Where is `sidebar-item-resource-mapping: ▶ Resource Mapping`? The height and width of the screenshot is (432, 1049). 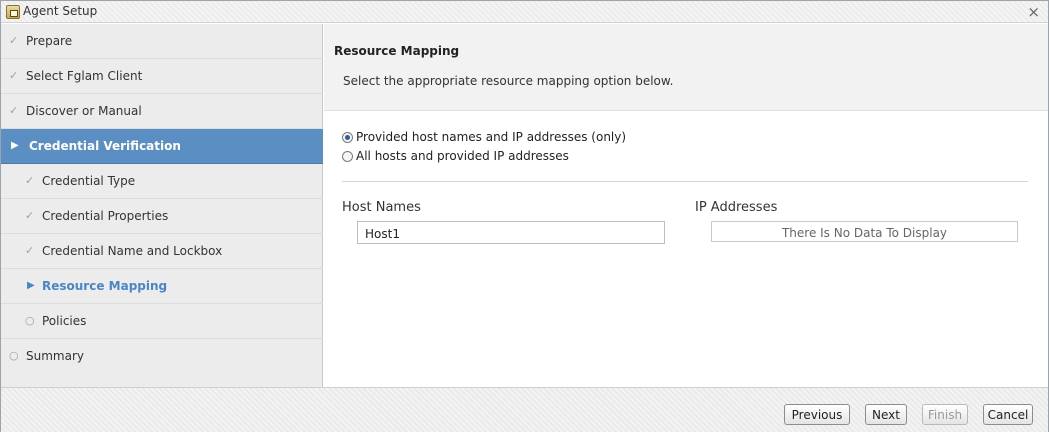
sidebar-item-resource-mapping: ▶ Resource Mapping is located at coordinates (162, 286).